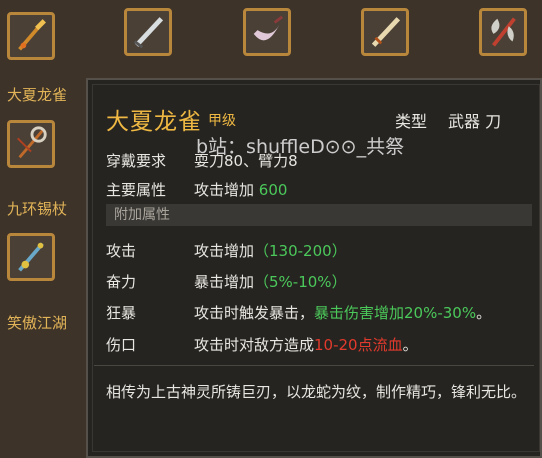 Image resolution: width=542 pixels, height=458 pixels. Describe the element at coordinates (475, 121) in the screenshot. I see `type-value: 武器 刀` at that location.